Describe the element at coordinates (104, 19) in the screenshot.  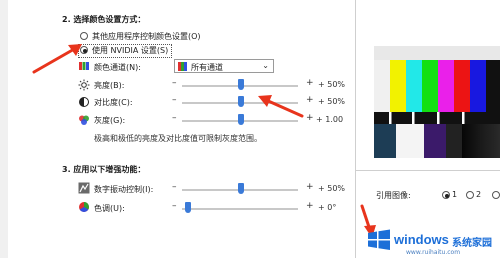
I see `section-2-title: 2. 选择颜色设置方式：` at that location.